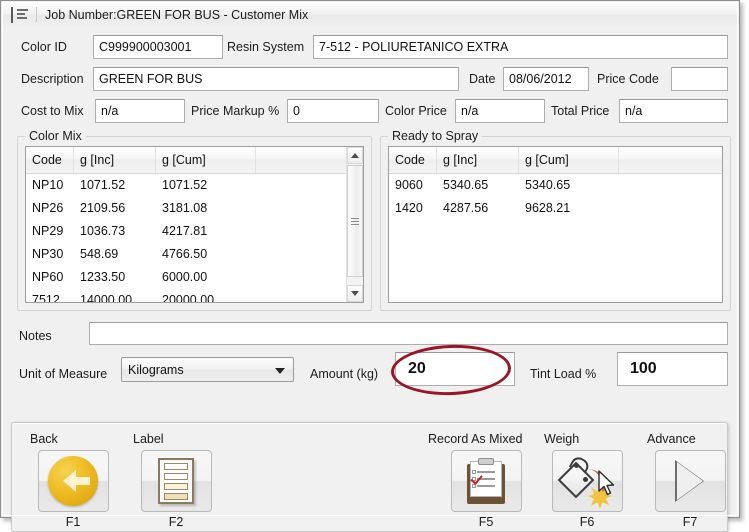 This screenshot has height=532, width=749. I want to click on amount-field: 20, so click(455, 369).